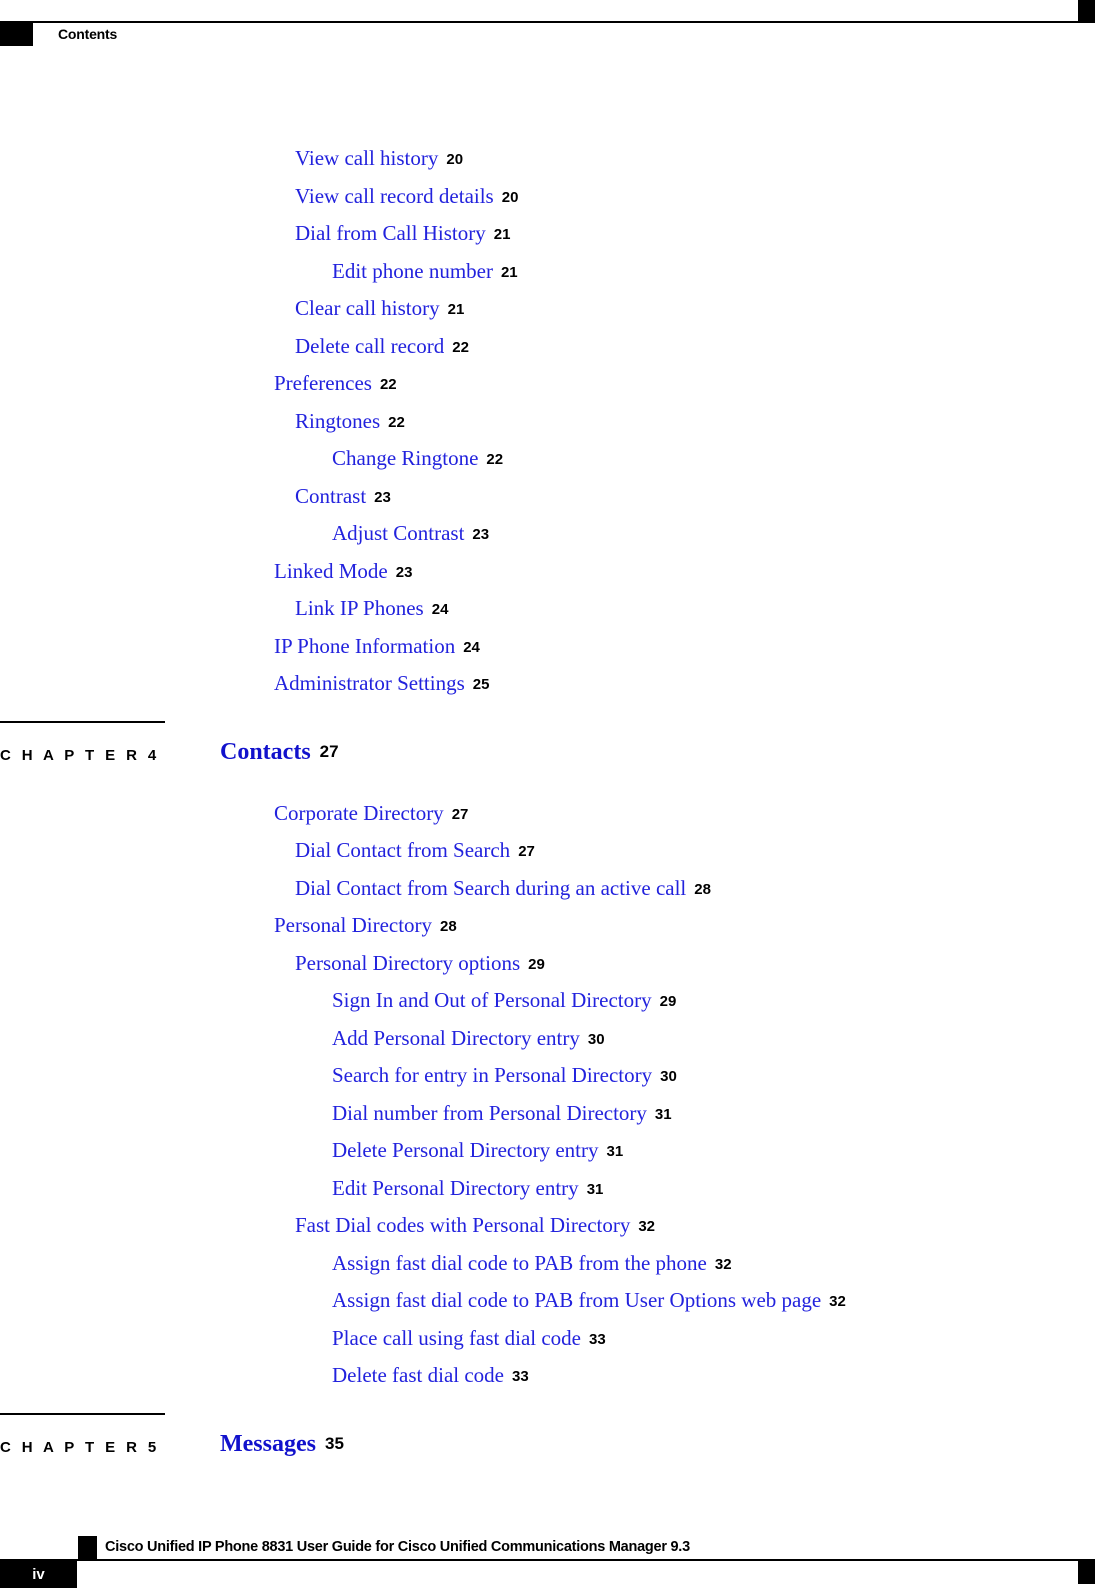 This screenshot has width=1095, height=1588. I want to click on toc-entry: Edit phone number 21, so click(547, 272).